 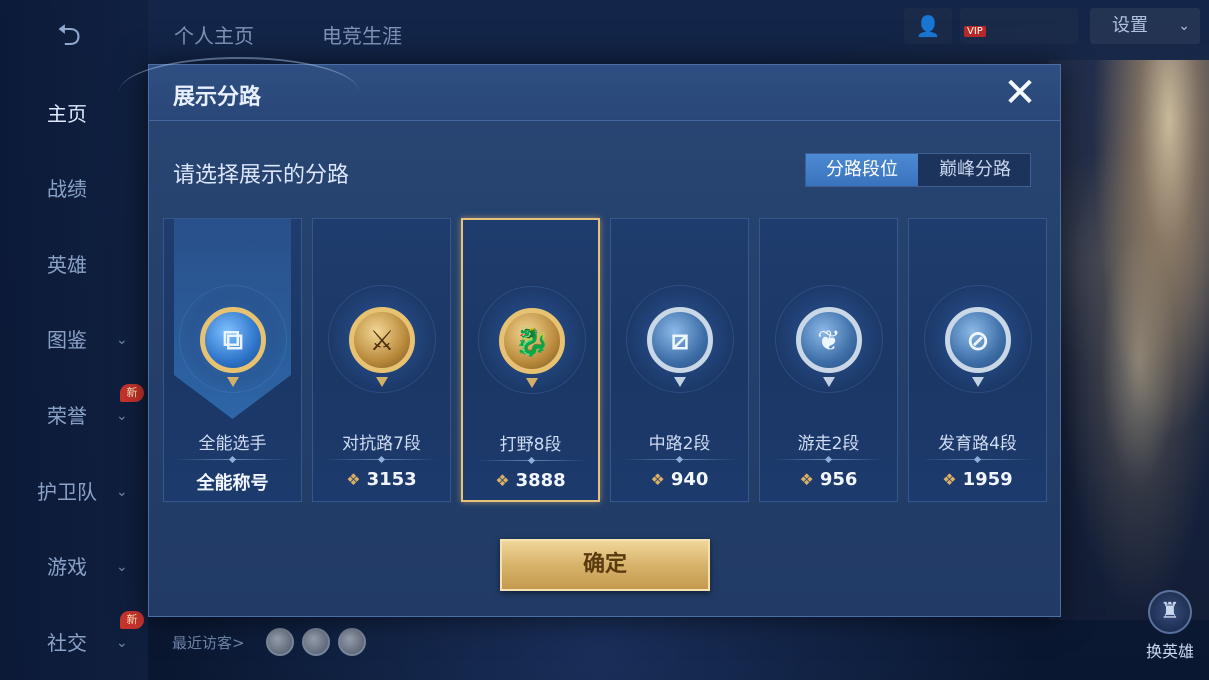 What do you see at coordinates (1129, 340) in the screenshot?
I see `hero-portrait` at bounding box center [1129, 340].